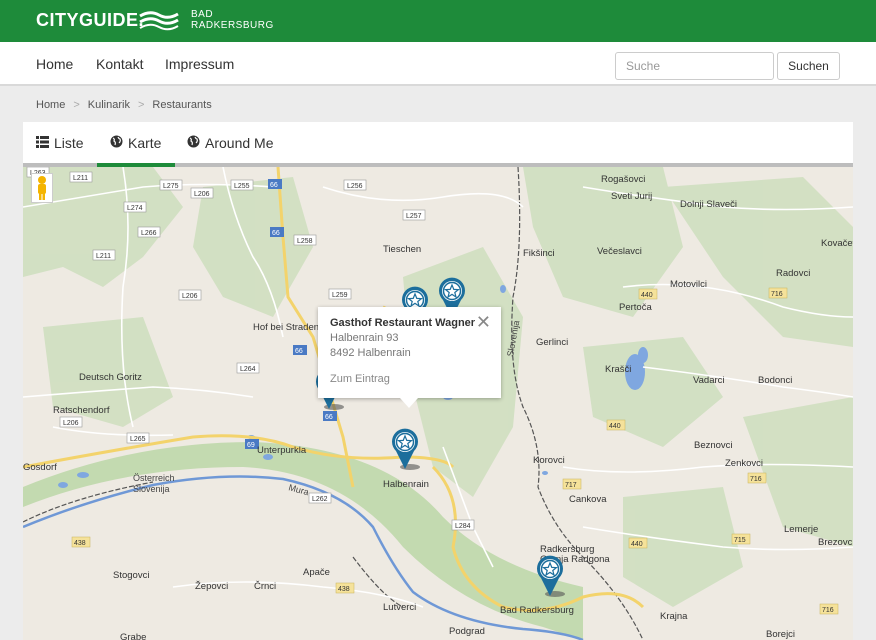 The image size is (876, 640). What do you see at coordinates (403, 323) in the screenshot?
I see `popup-title: Gasthof Restaurant Wagner` at bounding box center [403, 323].